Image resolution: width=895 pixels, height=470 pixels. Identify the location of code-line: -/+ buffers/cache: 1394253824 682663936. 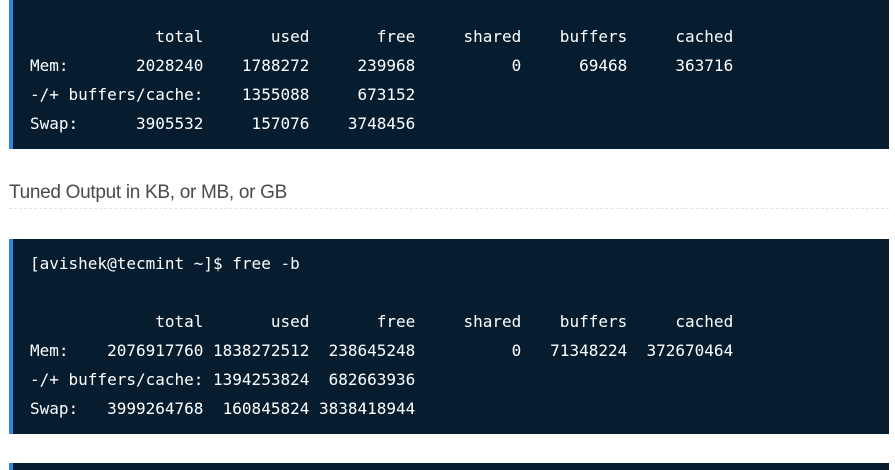
(223, 379).